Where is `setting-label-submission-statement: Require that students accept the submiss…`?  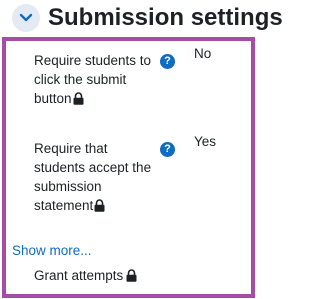 setting-label-submission-statement: Require that students accept the submiss… is located at coordinates (96, 177).